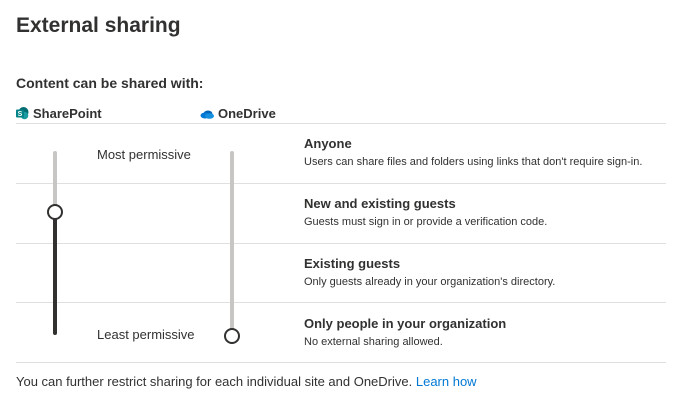  I want to click on slider-track-active, so click(55, 273).